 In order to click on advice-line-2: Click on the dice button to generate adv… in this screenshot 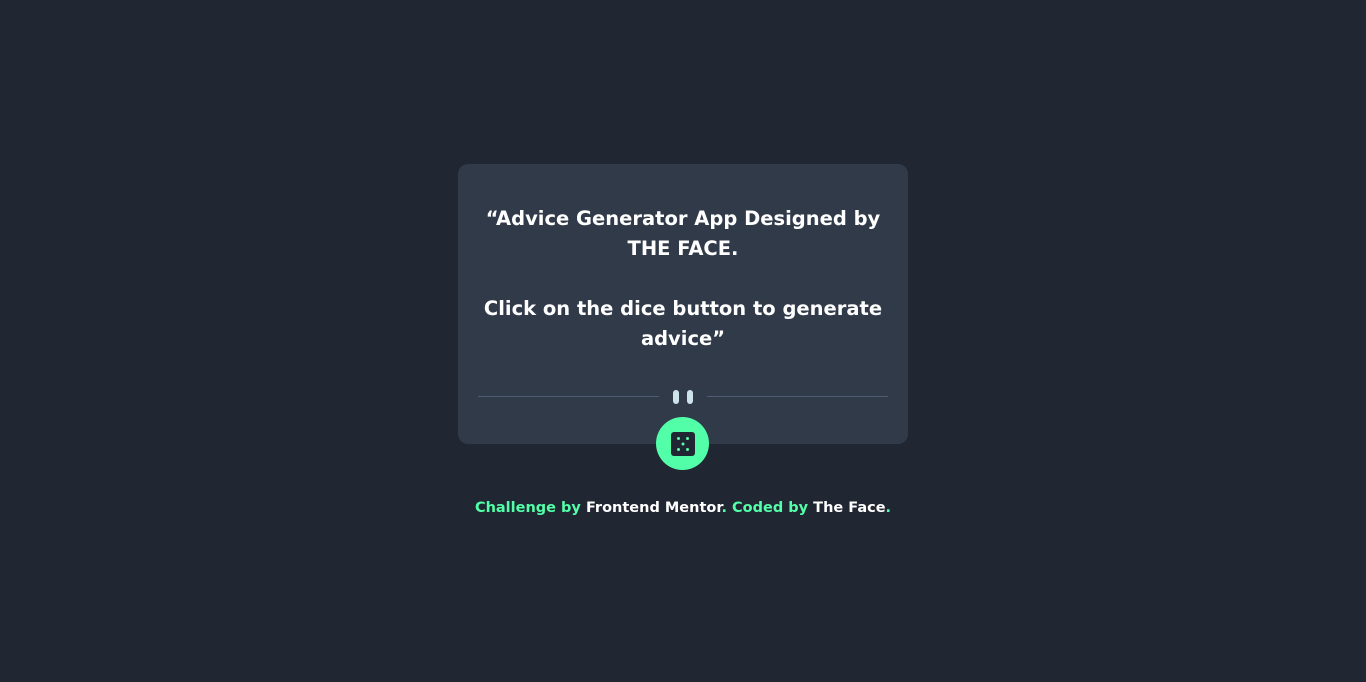, I will do `click(683, 323)`.